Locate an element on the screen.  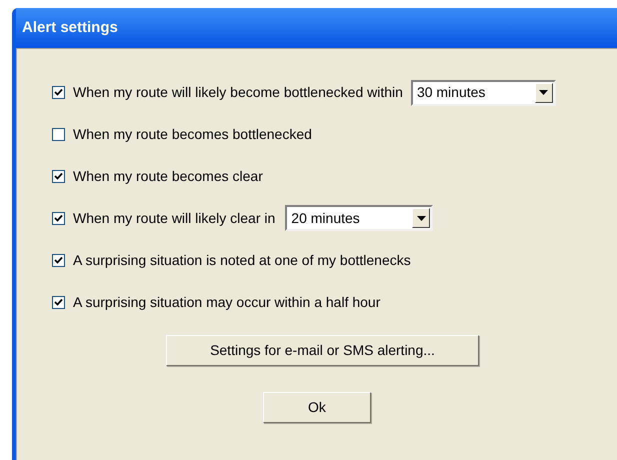
option-label: When my route becomes bottlenecked is located at coordinates (192, 134).